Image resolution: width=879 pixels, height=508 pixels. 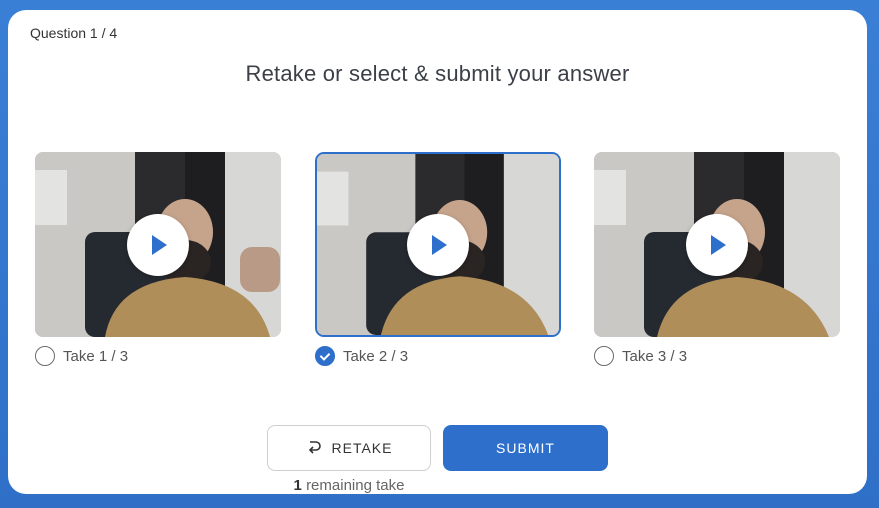 I want to click on remaining-takes-text: 1 remaining take, so click(x=349, y=485).